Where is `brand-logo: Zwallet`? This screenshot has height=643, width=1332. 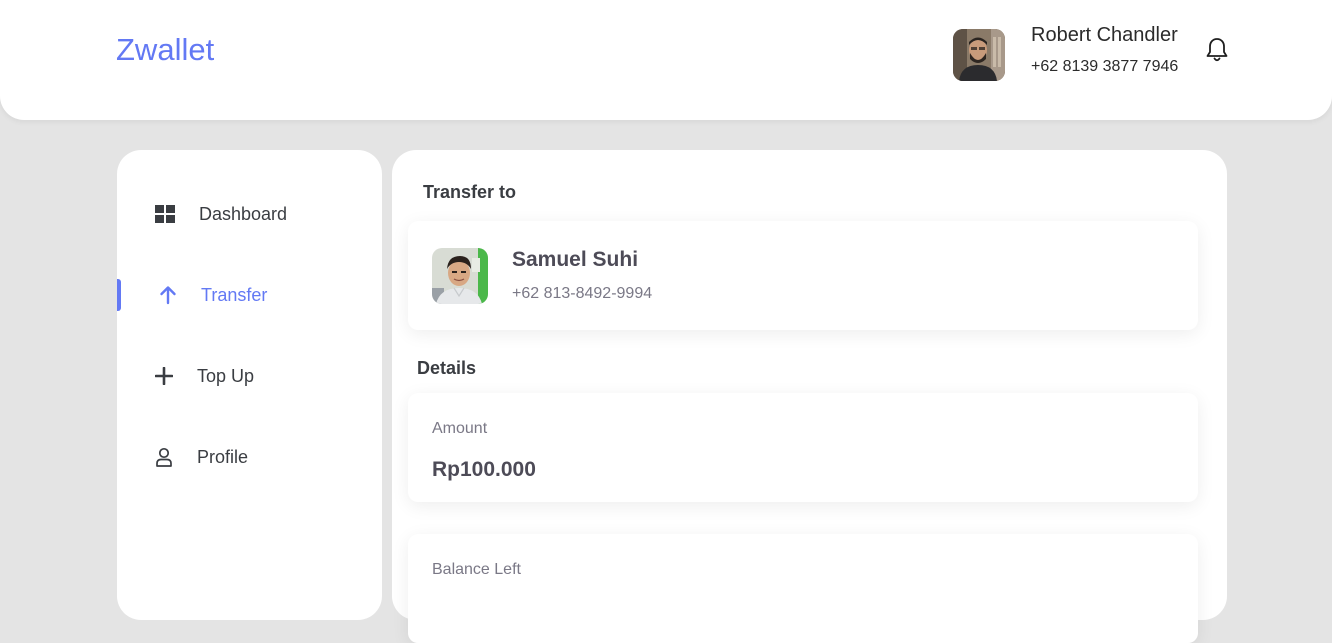 brand-logo: Zwallet is located at coordinates (165, 50).